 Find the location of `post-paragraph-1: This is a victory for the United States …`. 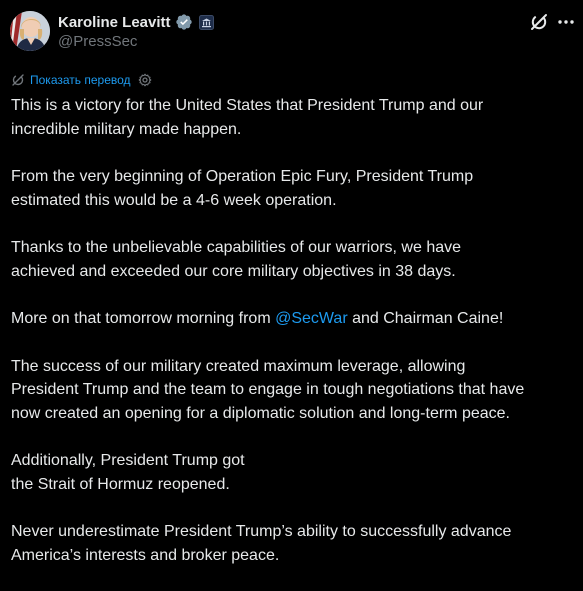

post-paragraph-1: This is a victory for the United States … is located at coordinates (247, 117).